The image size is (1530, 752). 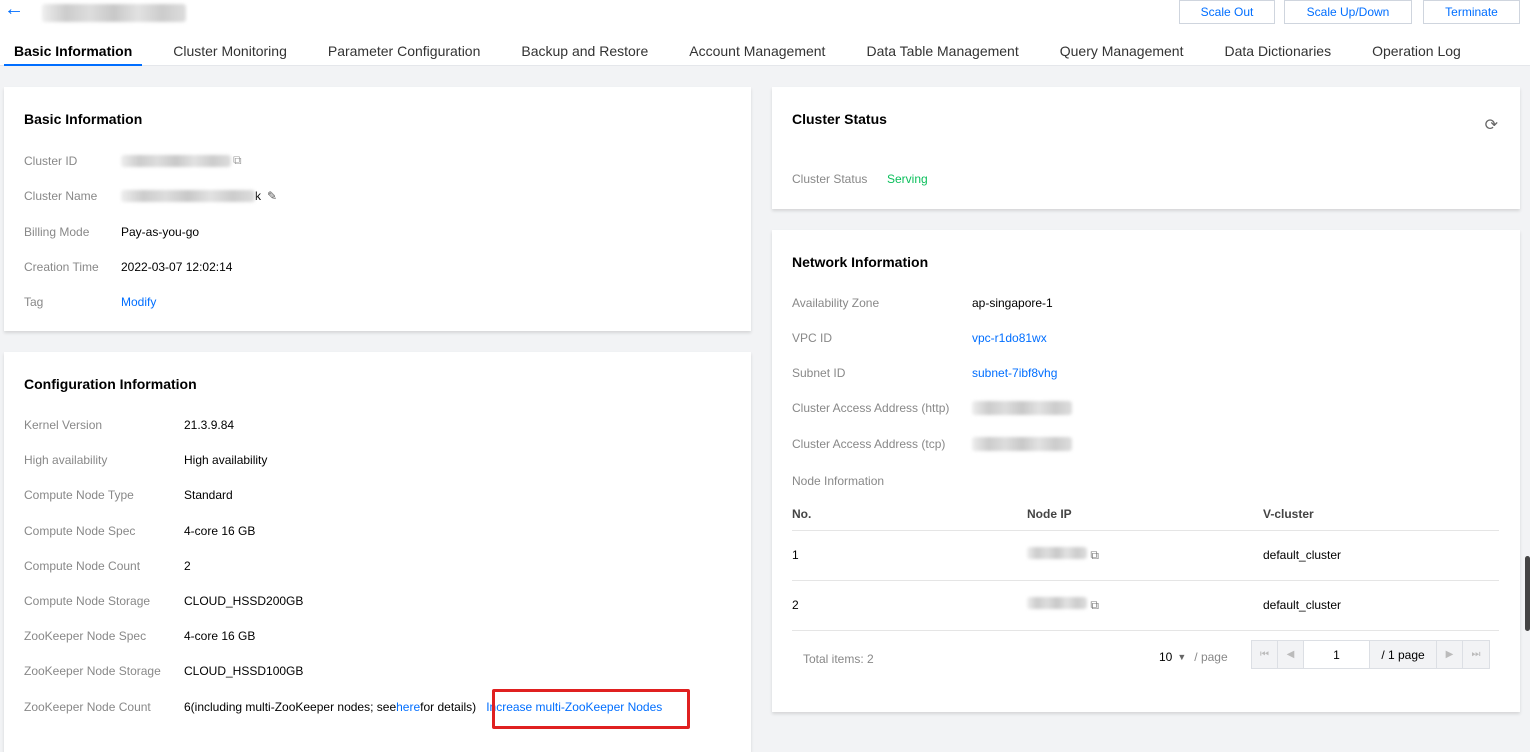 I want to click on value: 2, so click(x=187, y=565).